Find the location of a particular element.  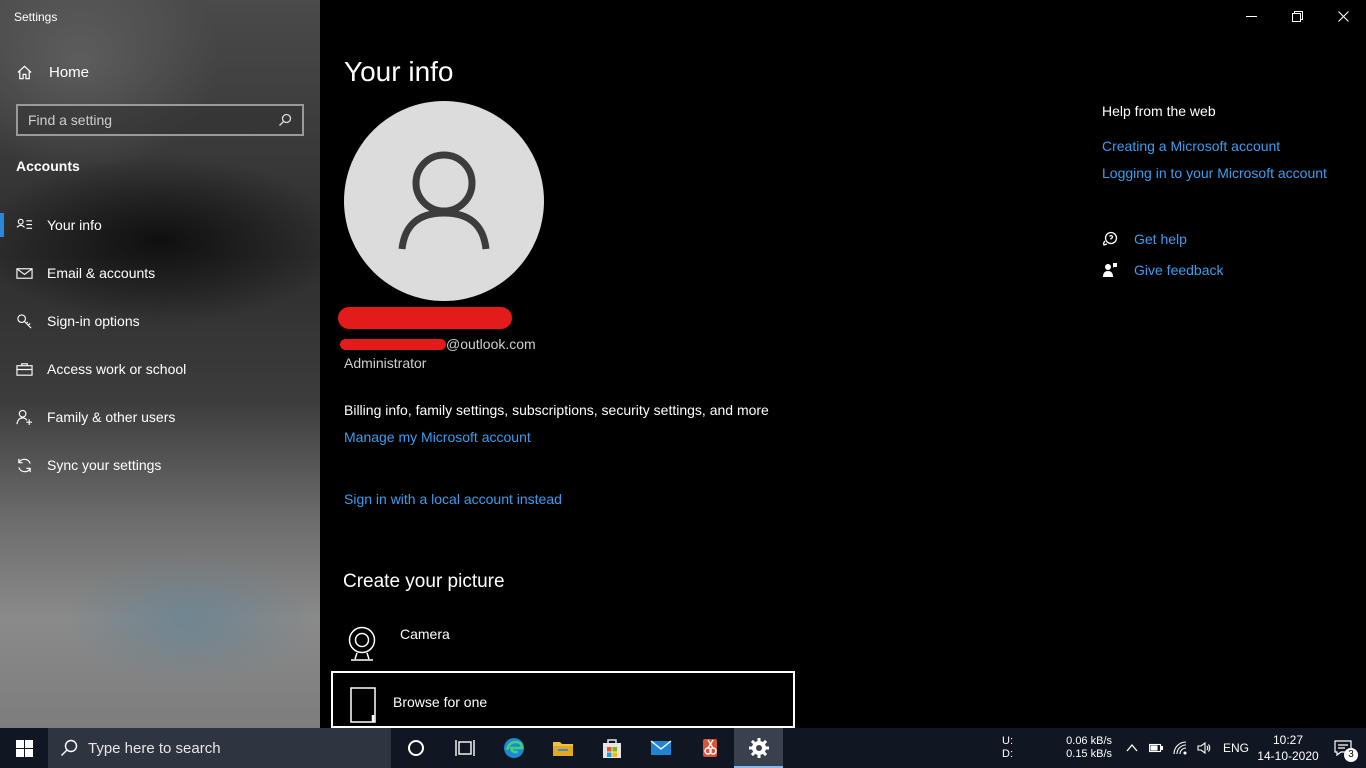

start-button is located at coordinates (24, 748).